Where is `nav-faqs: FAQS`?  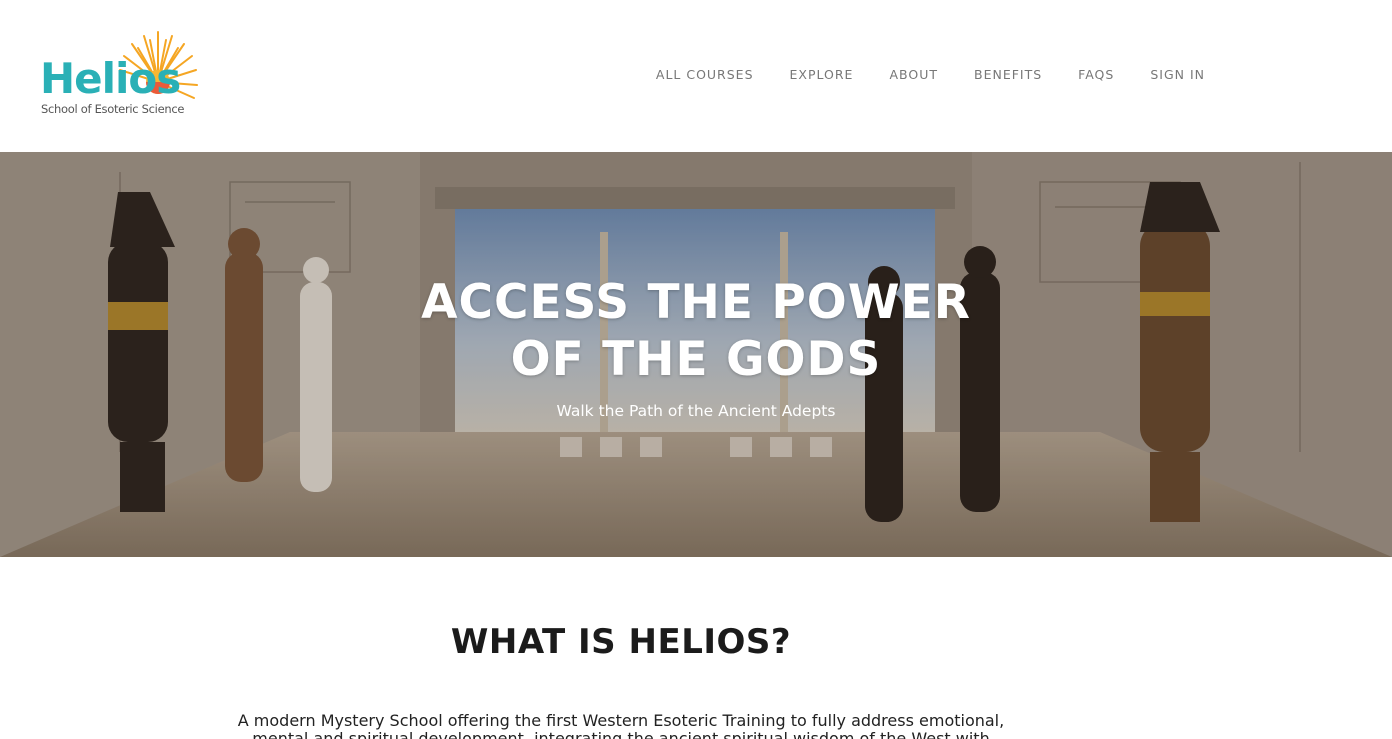
nav-faqs: FAQS is located at coordinates (1096, 74).